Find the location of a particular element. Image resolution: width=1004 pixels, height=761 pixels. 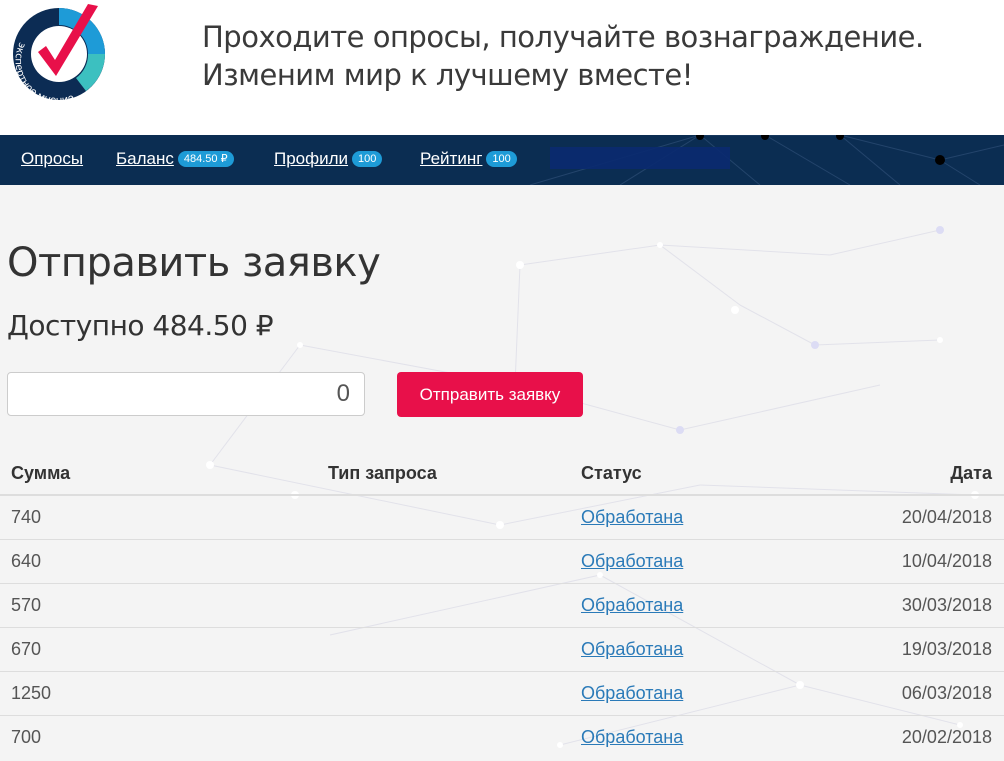

column-header-date: Дата is located at coordinates (945, 474).